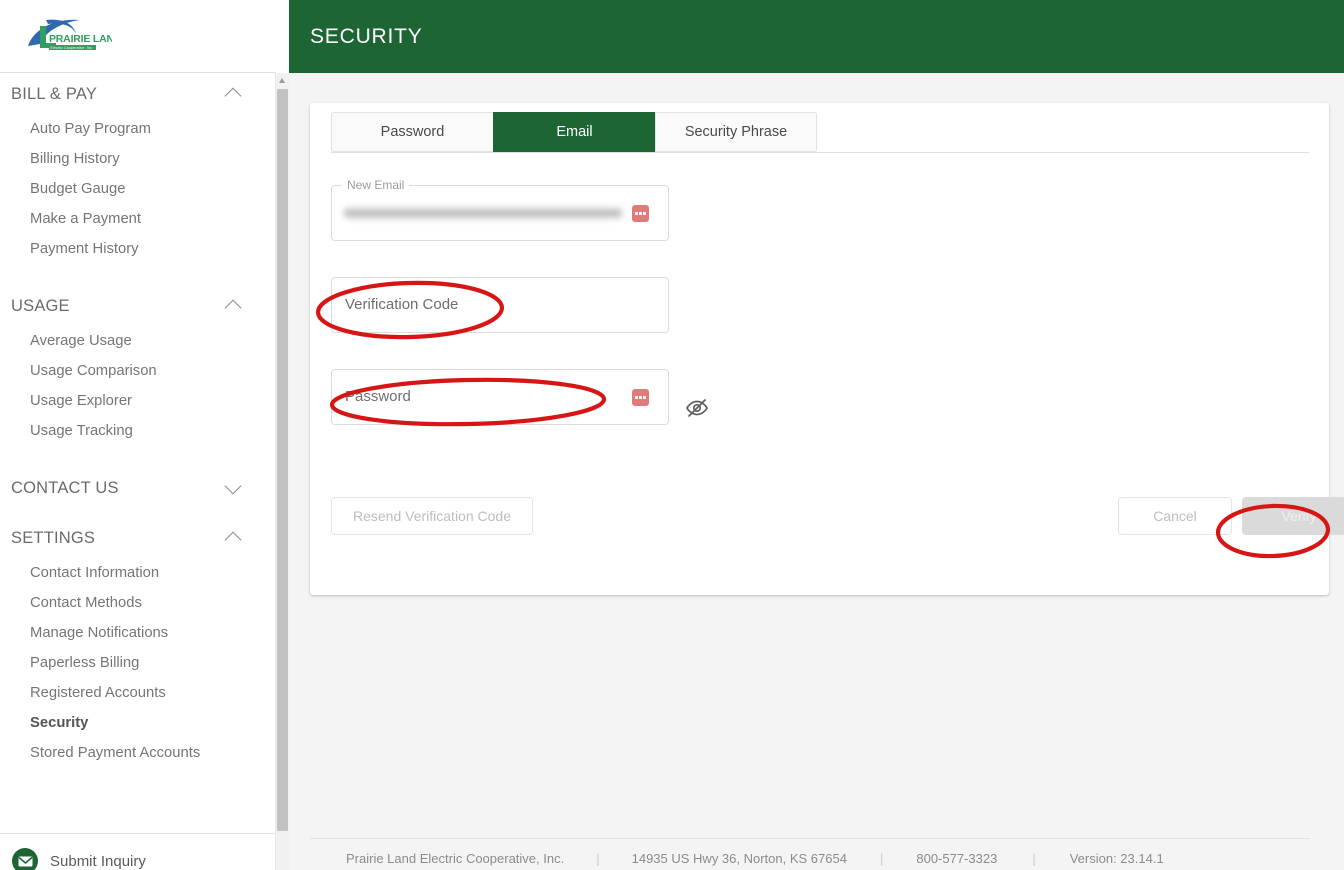  Describe the element at coordinates (81, 341) in the screenshot. I see `sidebar-item-label: Average Usage` at that location.